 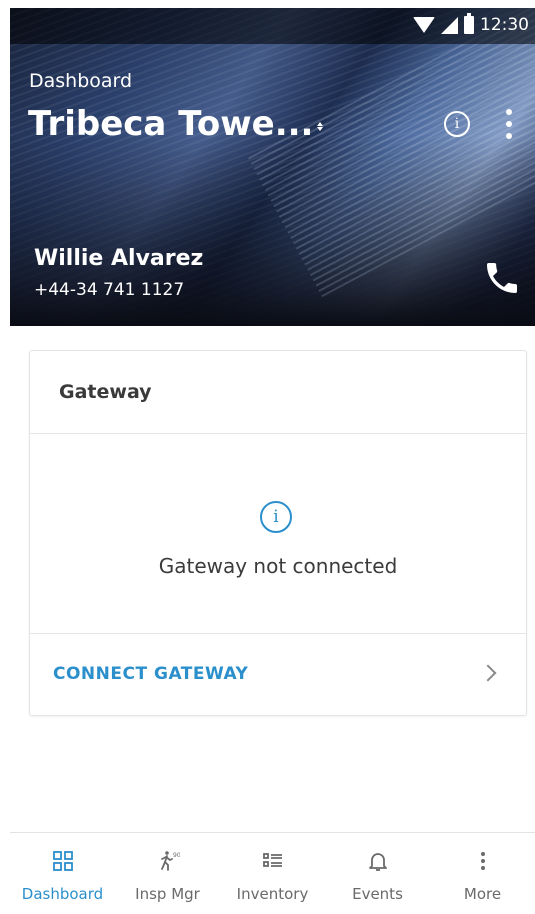 What do you see at coordinates (151, 674) in the screenshot?
I see `connect-gateway-label: CONNECT GATEWAY` at bounding box center [151, 674].